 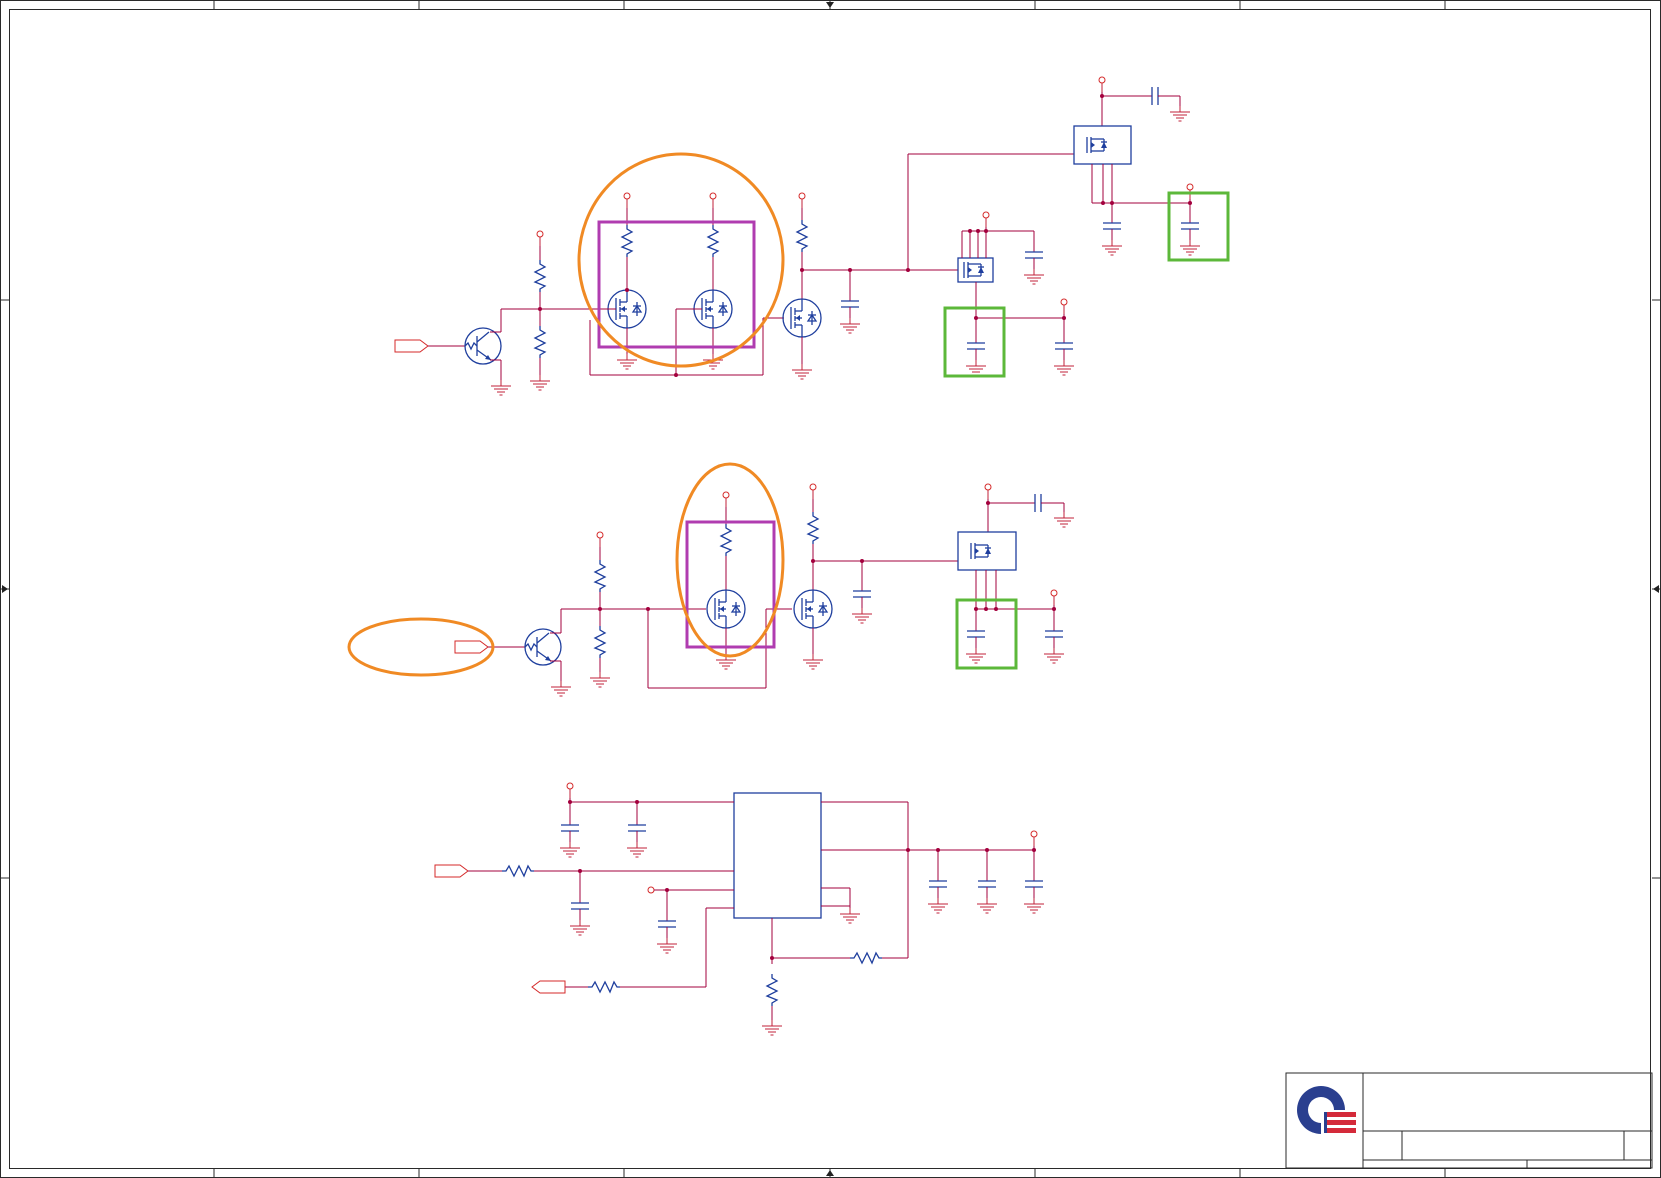 What do you see at coordinates (543, 647) in the screenshot?
I see `npn-transistor-q5` at bounding box center [543, 647].